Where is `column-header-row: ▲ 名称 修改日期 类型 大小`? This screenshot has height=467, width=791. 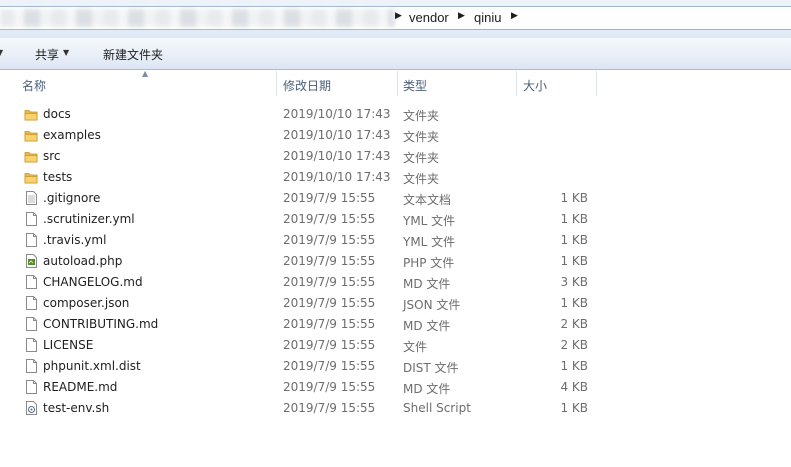
column-header-row: ▲ 名称 修改日期 类型 大小 is located at coordinates (395, 82).